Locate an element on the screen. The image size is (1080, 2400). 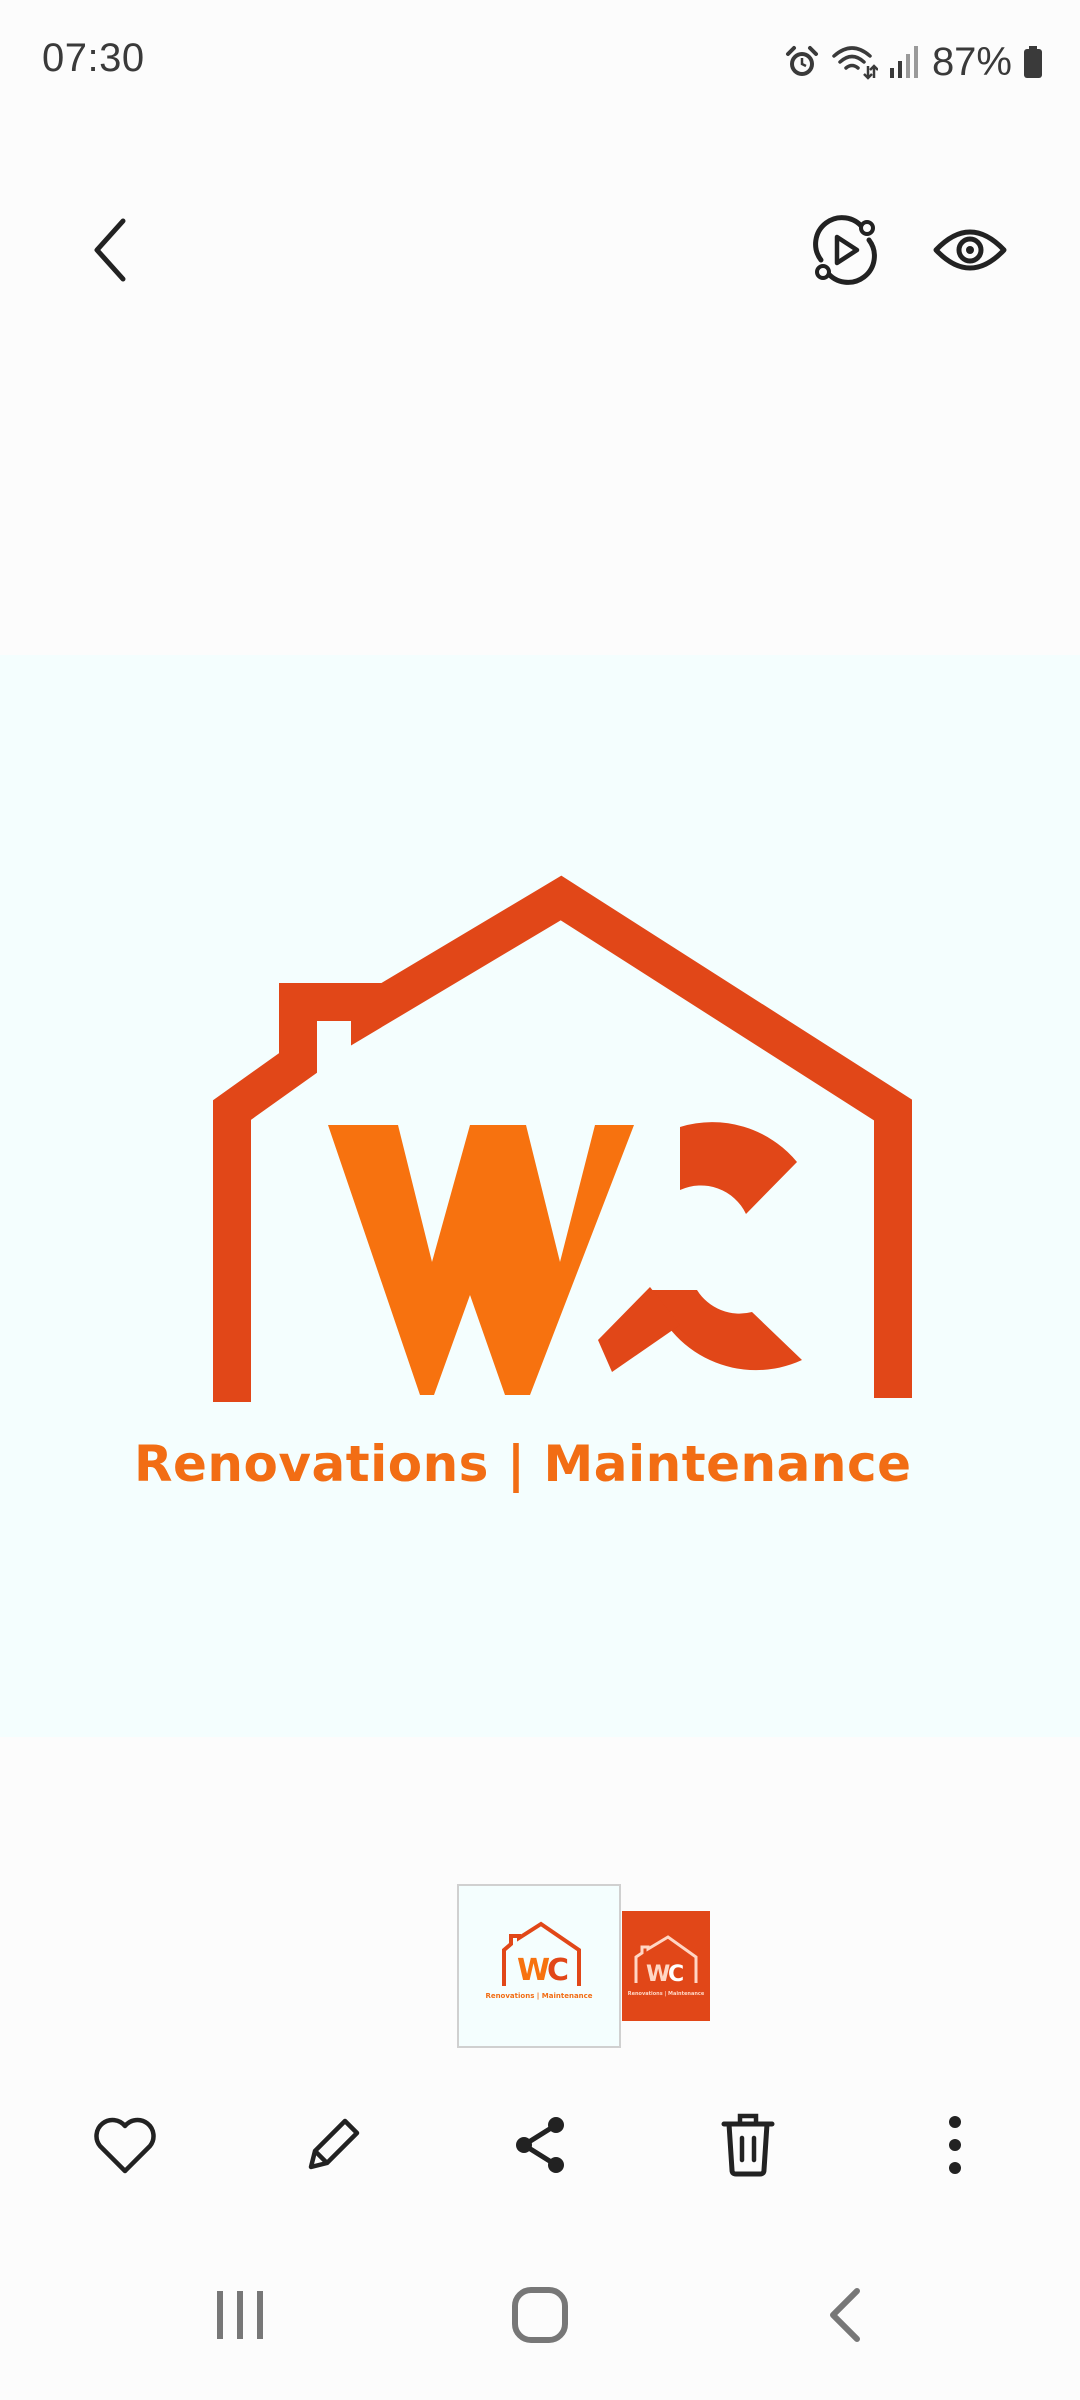
share-icon is located at coordinates (540, 2145).